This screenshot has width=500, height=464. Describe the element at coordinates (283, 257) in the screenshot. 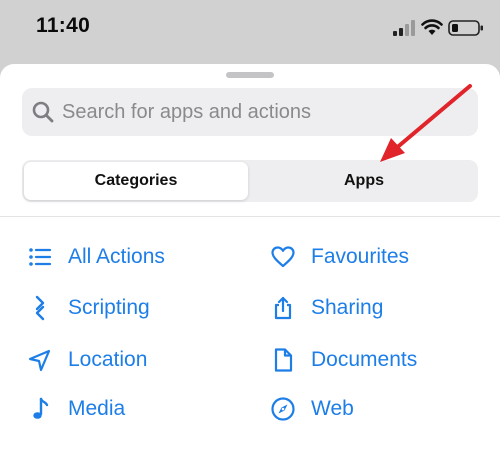

I see `heart-icon` at that location.